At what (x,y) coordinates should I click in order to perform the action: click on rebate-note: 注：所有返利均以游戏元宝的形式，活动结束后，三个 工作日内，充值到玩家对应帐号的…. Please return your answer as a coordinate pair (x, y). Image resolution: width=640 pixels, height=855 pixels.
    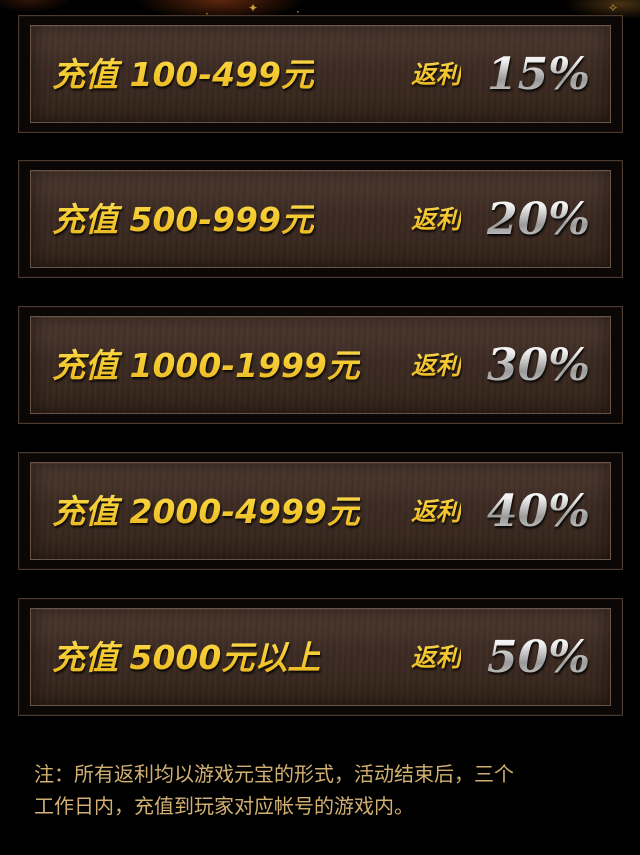
    Looking at the image, I should click on (329, 790).